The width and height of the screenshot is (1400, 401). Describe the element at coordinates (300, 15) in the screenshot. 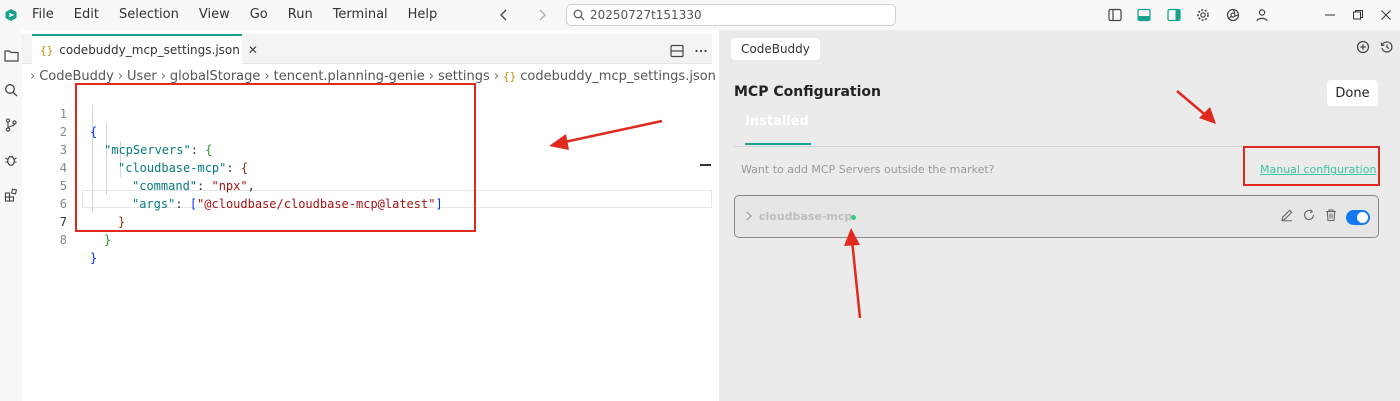

I see `menu-run: Run` at that location.